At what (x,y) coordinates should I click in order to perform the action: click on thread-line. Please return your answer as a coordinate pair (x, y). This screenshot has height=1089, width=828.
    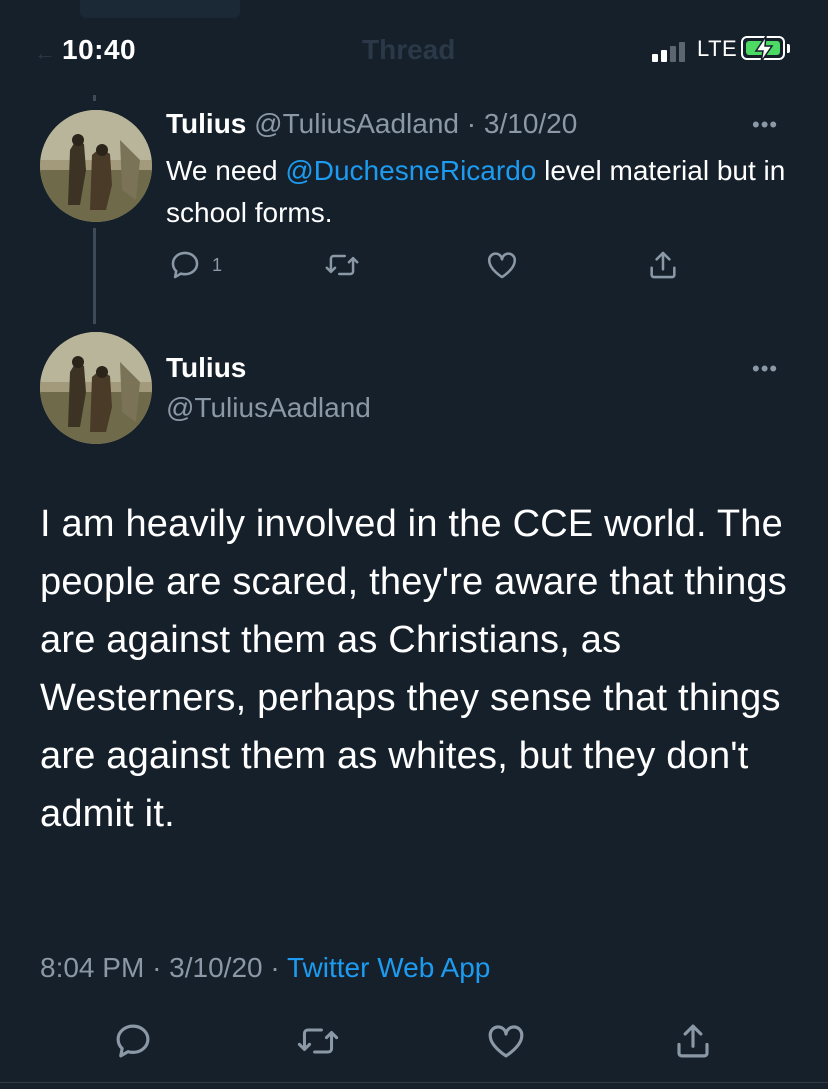
    Looking at the image, I should click on (94, 276).